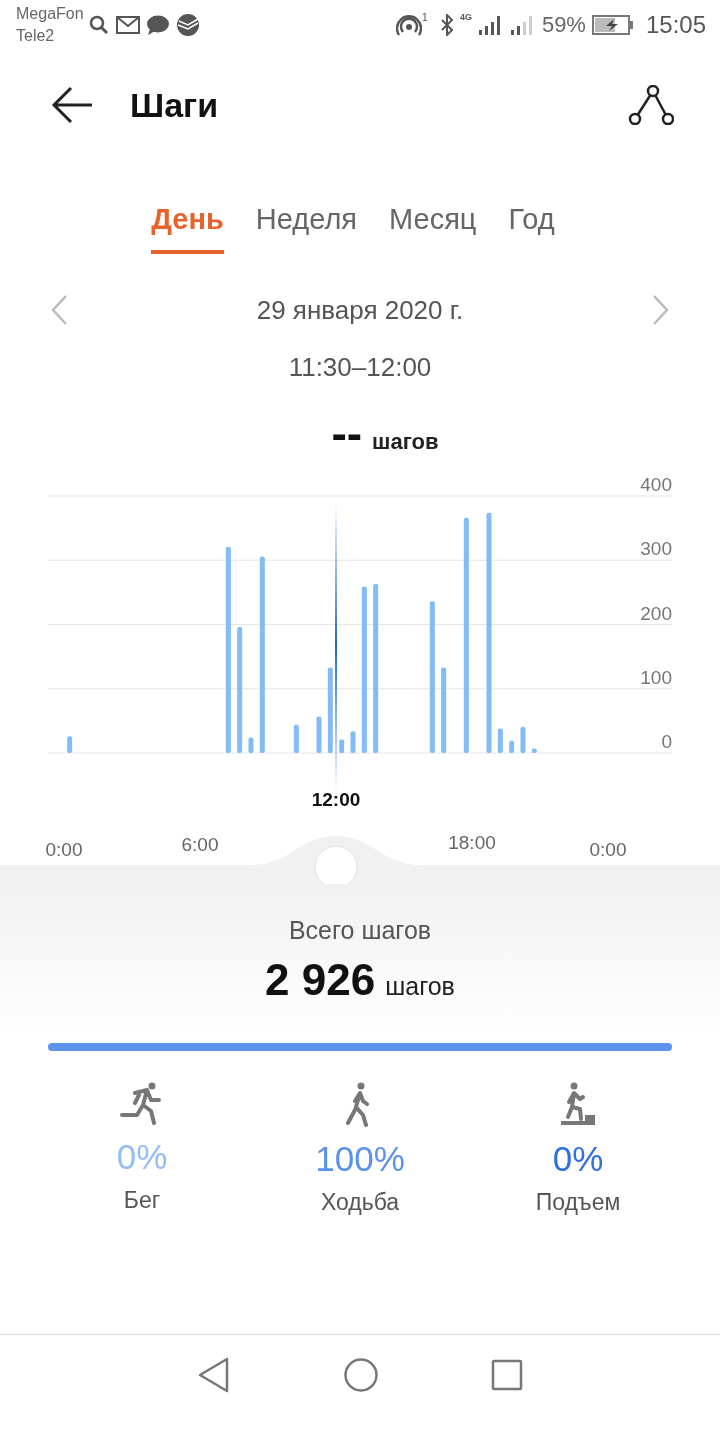 This screenshot has height=1440, width=720. I want to click on selected-time-label: 12:00, so click(336, 799).